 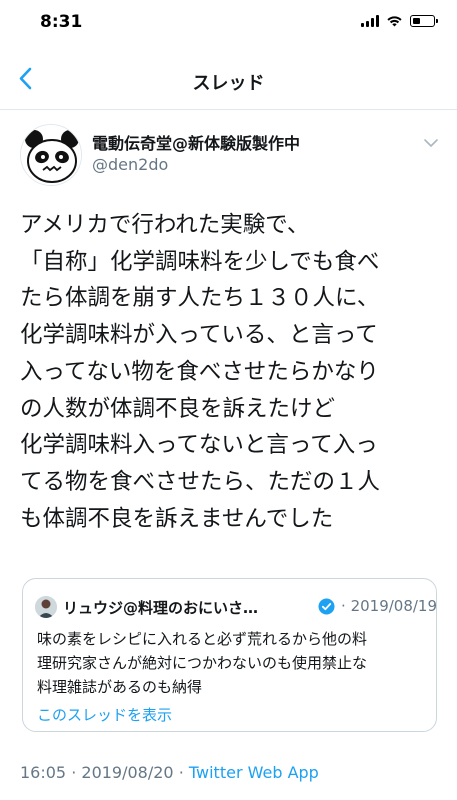 I want to click on battery-icon, so click(x=424, y=21).